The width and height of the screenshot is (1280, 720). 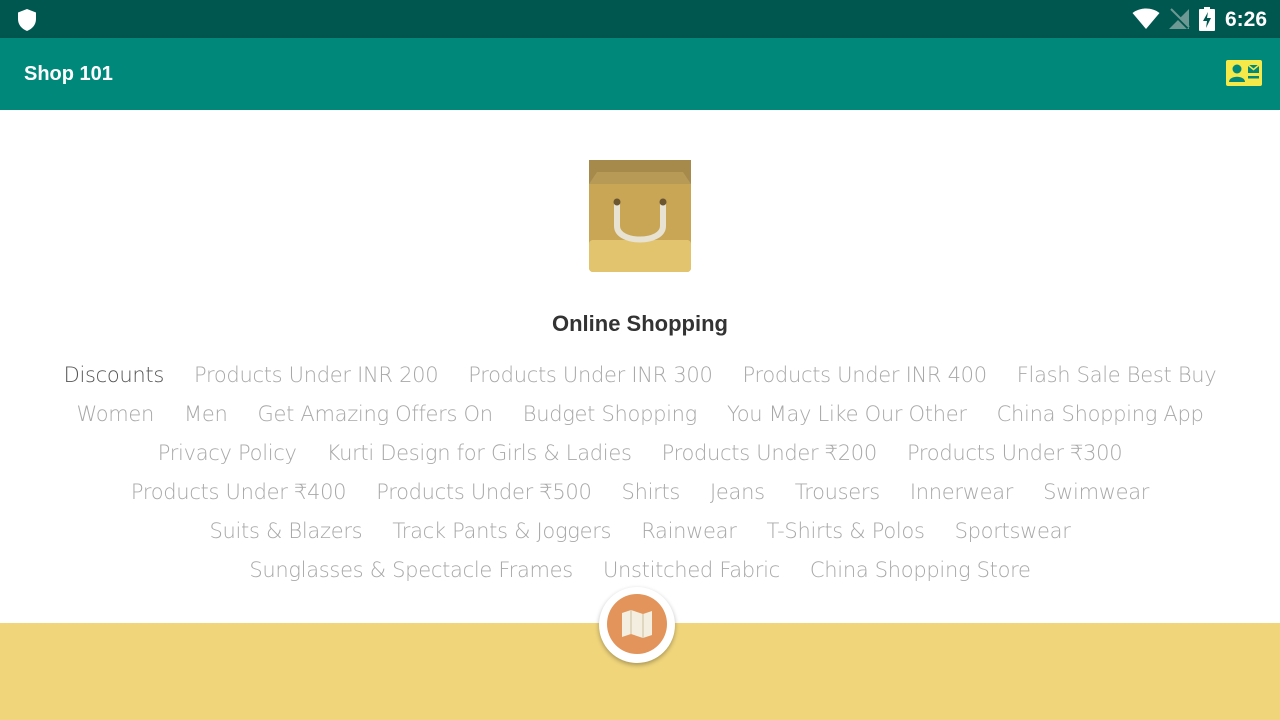 What do you see at coordinates (1146, 18) in the screenshot?
I see `wifi-icon` at bounding box center [1146, 18].